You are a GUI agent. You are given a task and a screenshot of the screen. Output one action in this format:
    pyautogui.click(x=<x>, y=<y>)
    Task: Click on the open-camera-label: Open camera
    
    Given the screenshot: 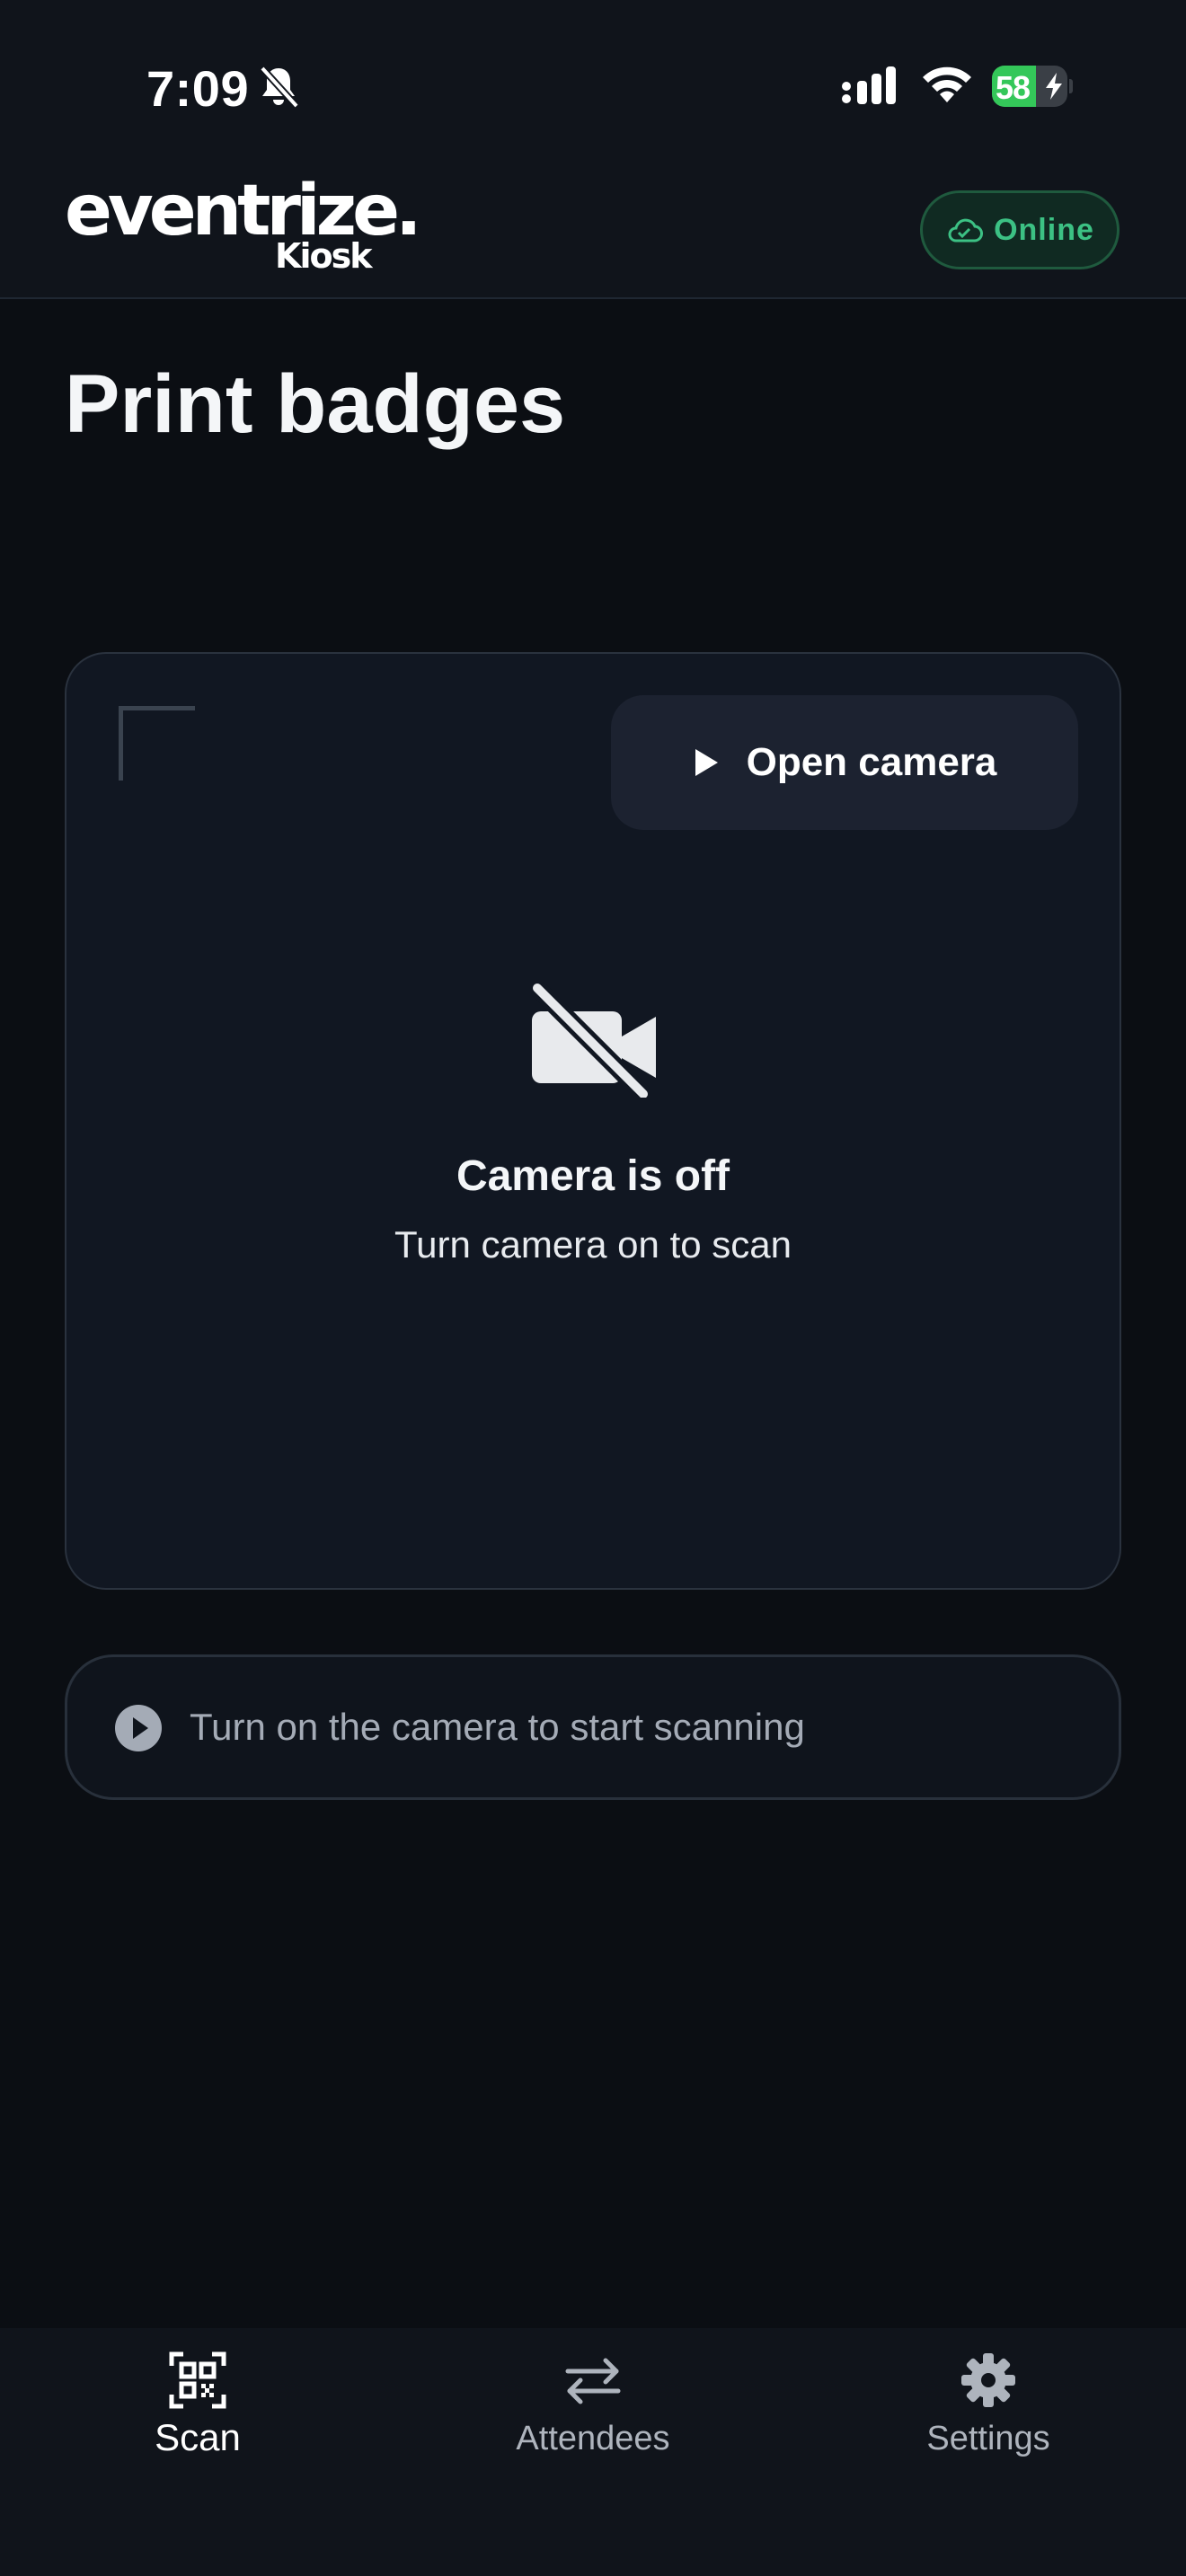 What is the action you would take?
    pyautogui.click(x=871, y=762)
    